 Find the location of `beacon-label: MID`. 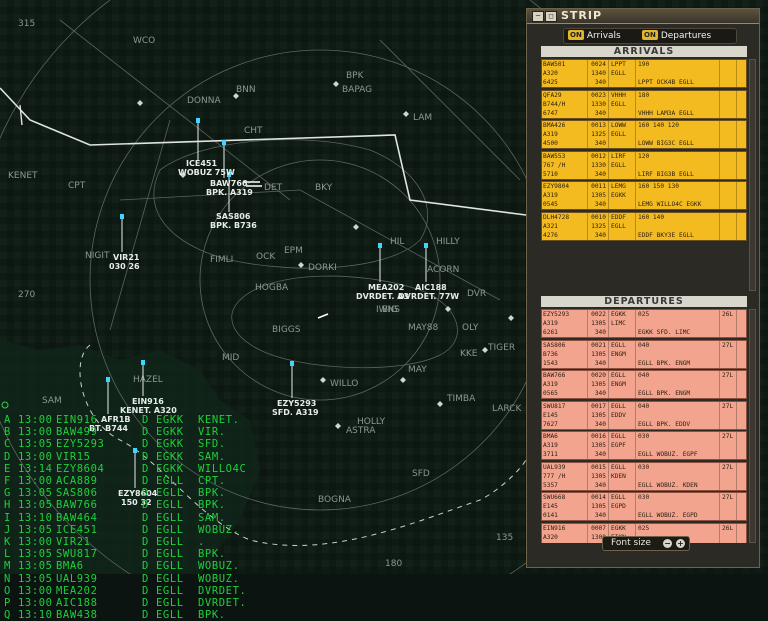

beacon-label: MID is located at coordinates (230, 358).